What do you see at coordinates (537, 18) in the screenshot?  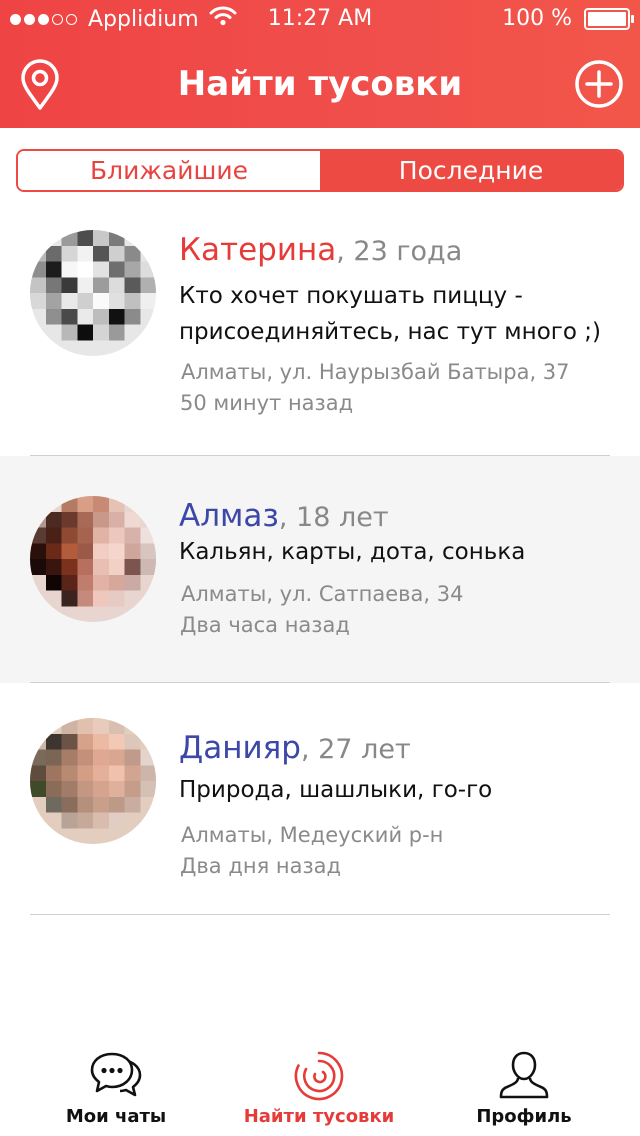 I see `battery-percent: 100 %` at bounding box center [537, 18].